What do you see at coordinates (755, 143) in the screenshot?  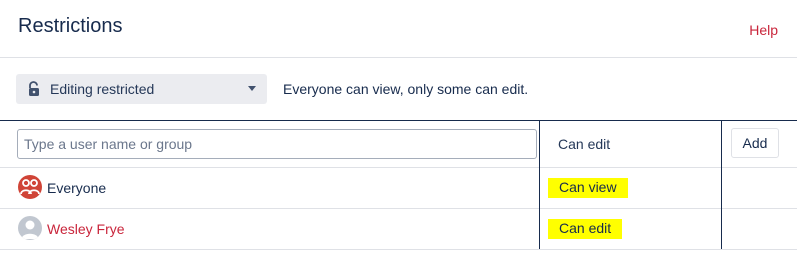 I see `add-button: Add` at bounding box center [755, 143].